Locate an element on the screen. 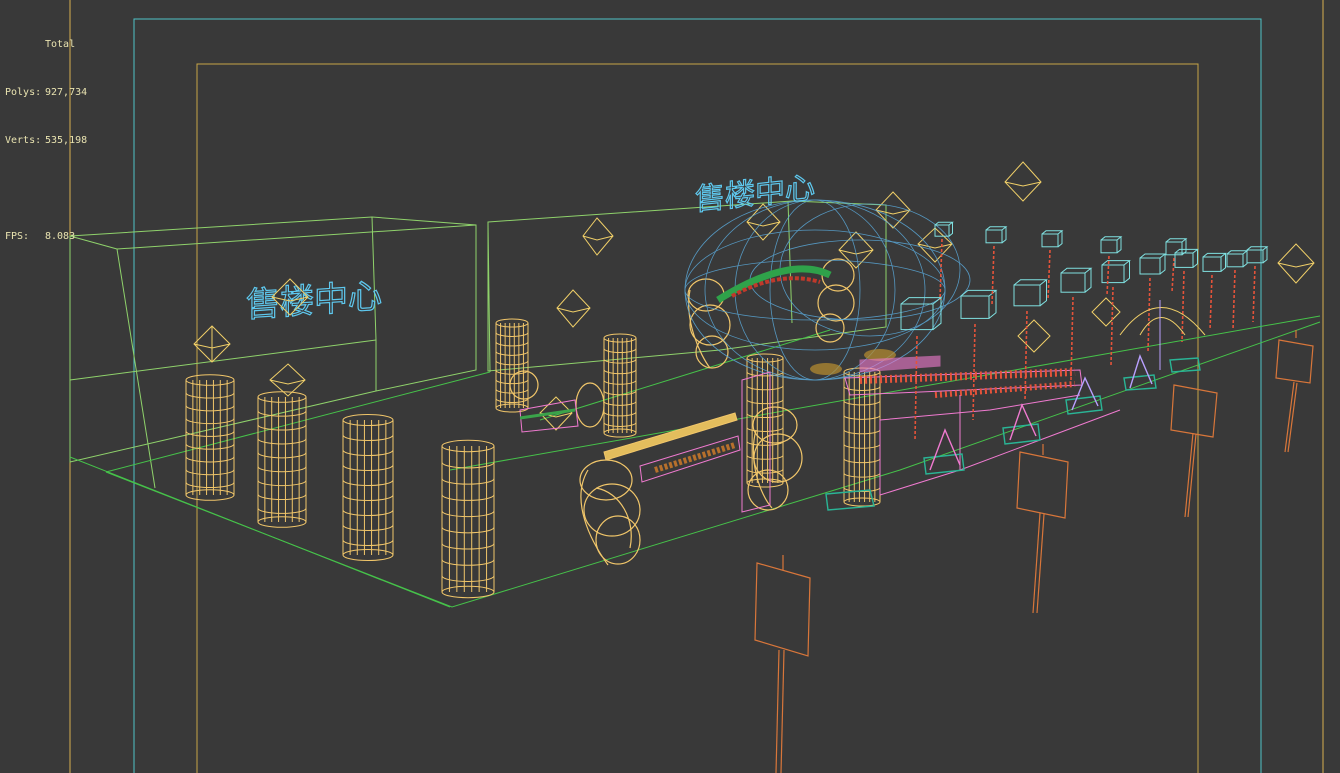  polys-label: Polys: is located at coordinates (23, 92).